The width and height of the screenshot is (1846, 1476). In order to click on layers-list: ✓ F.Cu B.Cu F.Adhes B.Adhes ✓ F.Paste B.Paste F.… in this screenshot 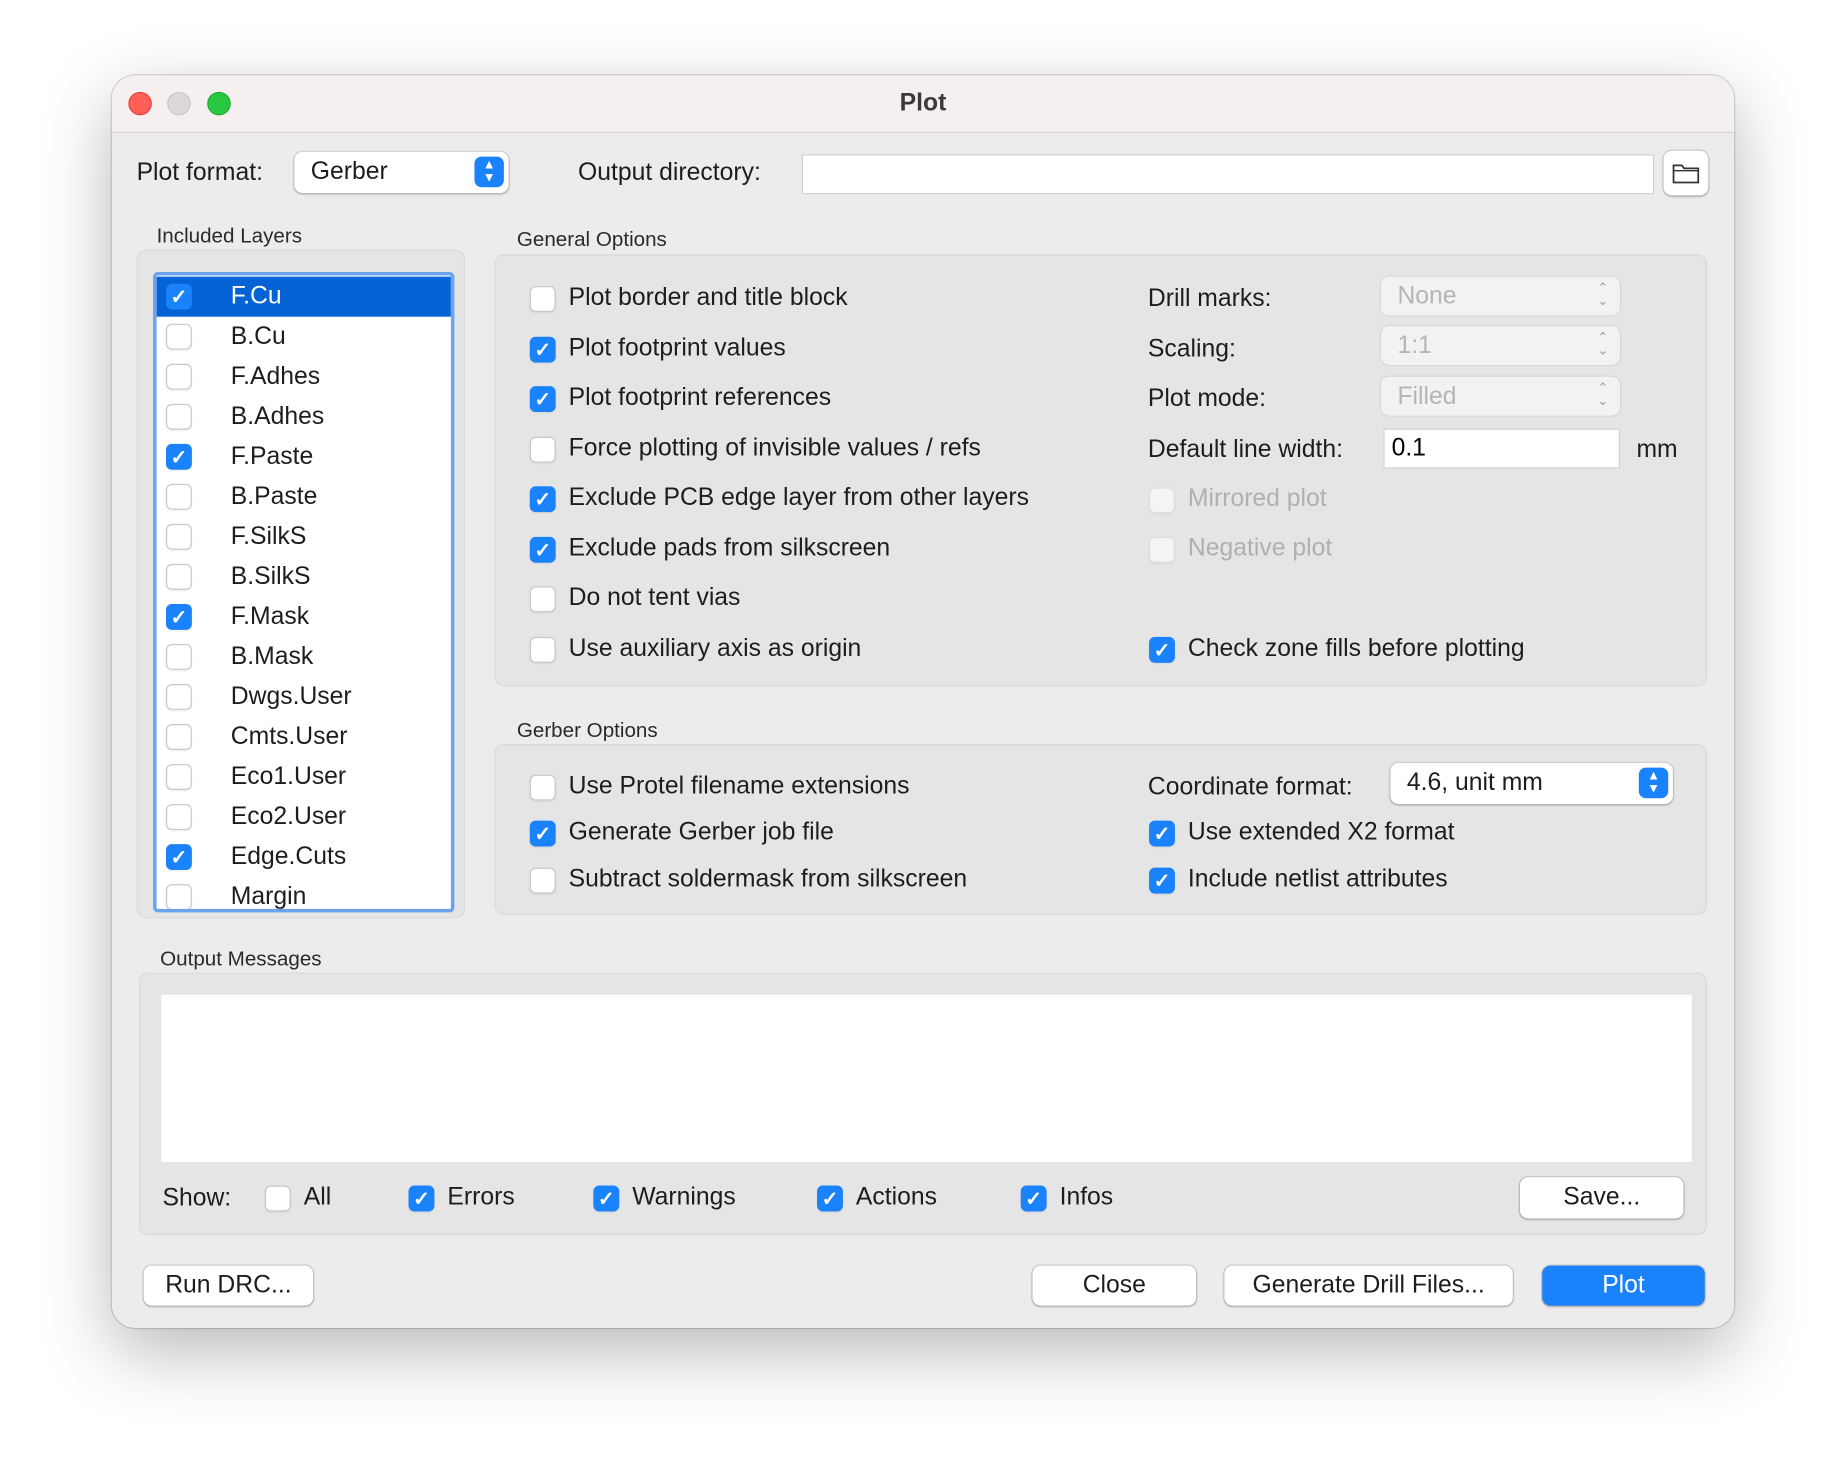, I will do `click(304, 592)`.